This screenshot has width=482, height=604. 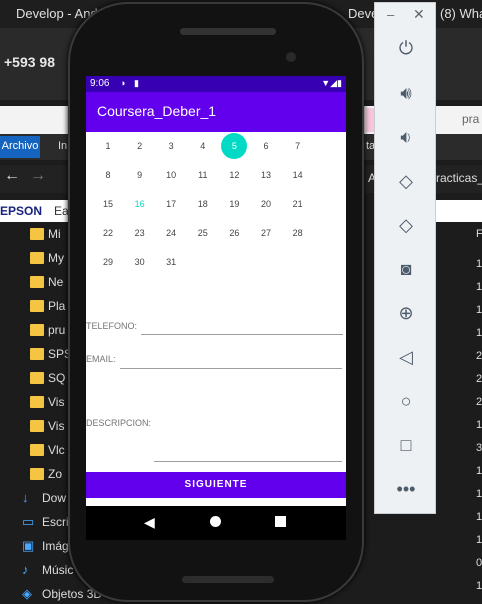 What do you see at coordinates (406, 48) in the screenshot?
I see `power-icon: ⏻` at bounding box center [406, 48].